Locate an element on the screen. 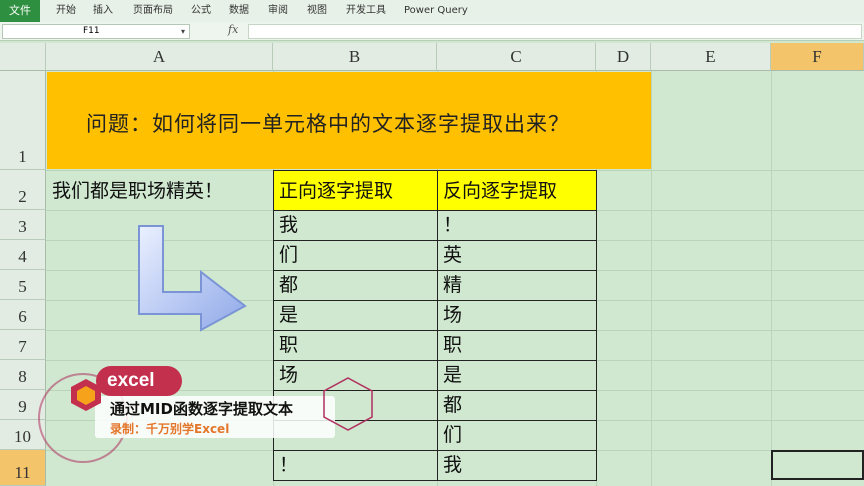 The width and height of the screenshot is (864, 486). table-cell-reverse: 是 is located at coordinates (517, 375).